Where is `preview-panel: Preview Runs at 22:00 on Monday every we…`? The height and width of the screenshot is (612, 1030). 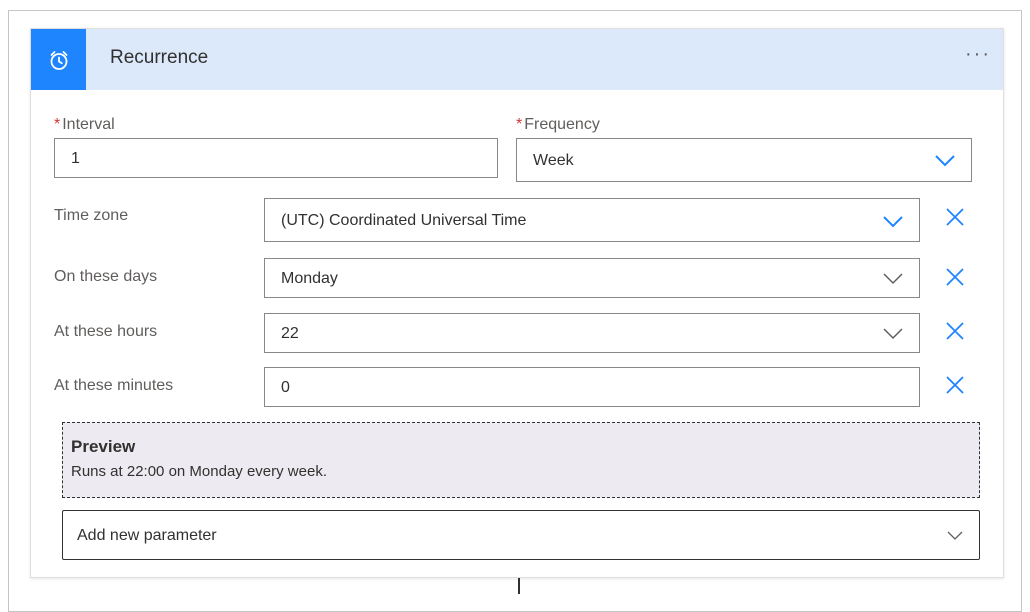 preview-panel: Preview Runs at 22:00 on Monday every we… is located at coordinates (521, 460).